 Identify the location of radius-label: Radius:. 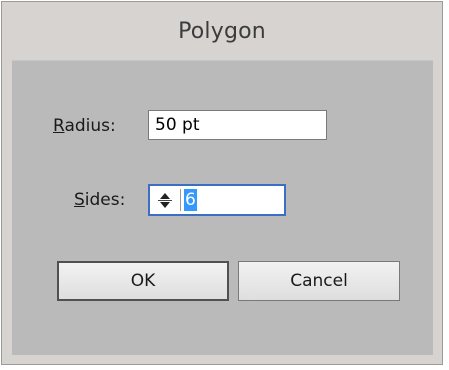
(84, 126).